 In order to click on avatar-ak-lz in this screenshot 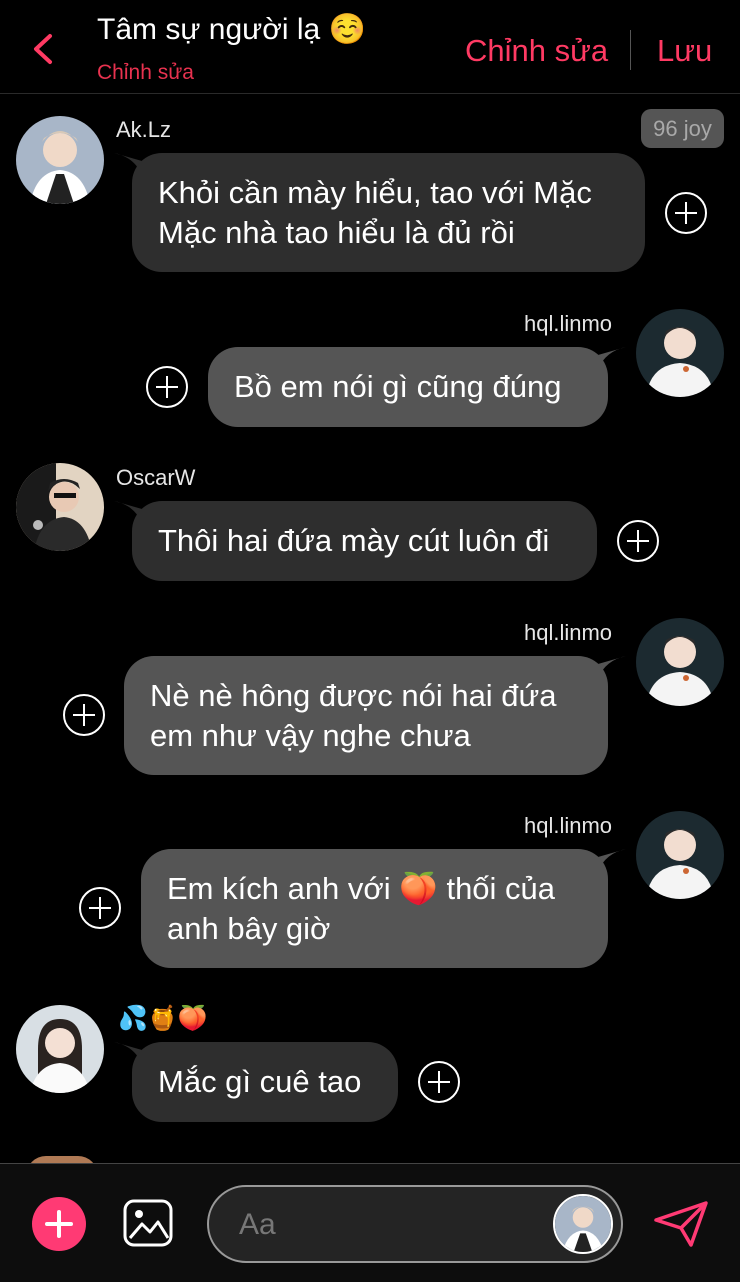, I will do `click(60, 160)`.